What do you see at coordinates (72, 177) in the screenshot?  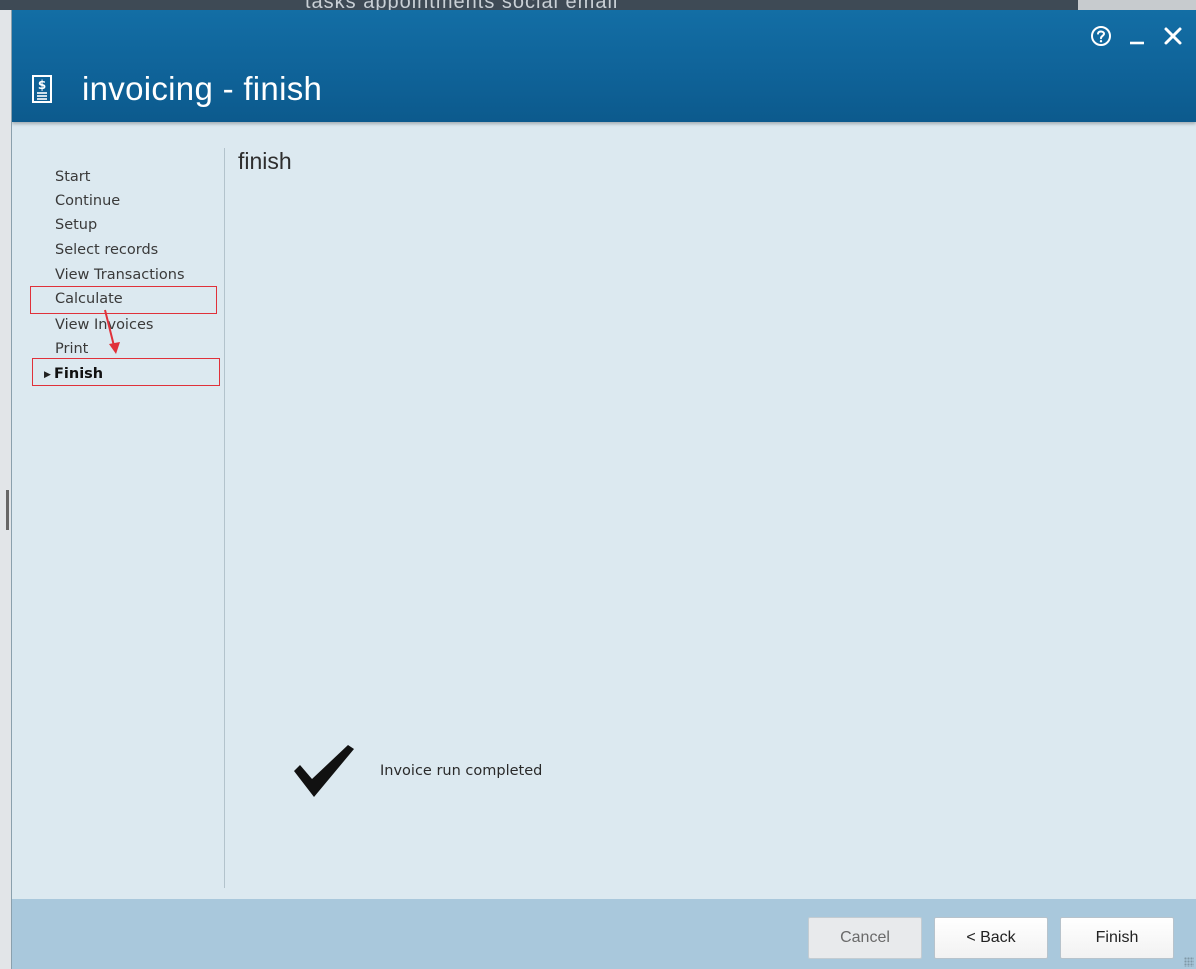 I see `step-start: Start` at bounding box center [72, 177].